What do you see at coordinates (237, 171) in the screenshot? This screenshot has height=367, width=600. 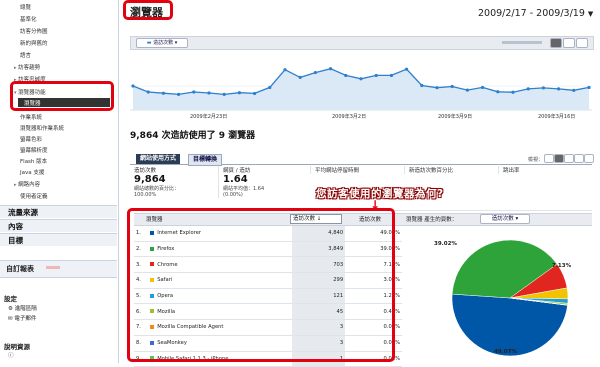 I see `stat-label: 網頁 / 造訪` at bounding box center [237, 171].